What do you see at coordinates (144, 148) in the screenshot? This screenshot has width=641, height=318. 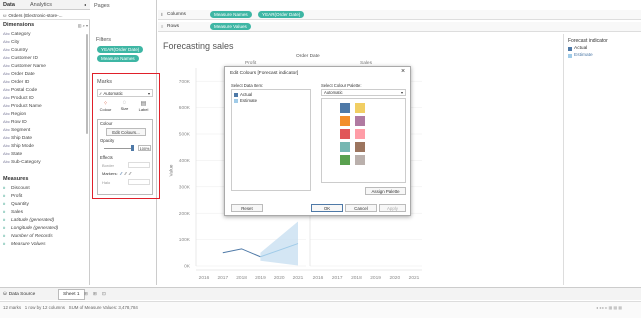 I see `opacity-value: 100%` at bounding box center [144, 148].